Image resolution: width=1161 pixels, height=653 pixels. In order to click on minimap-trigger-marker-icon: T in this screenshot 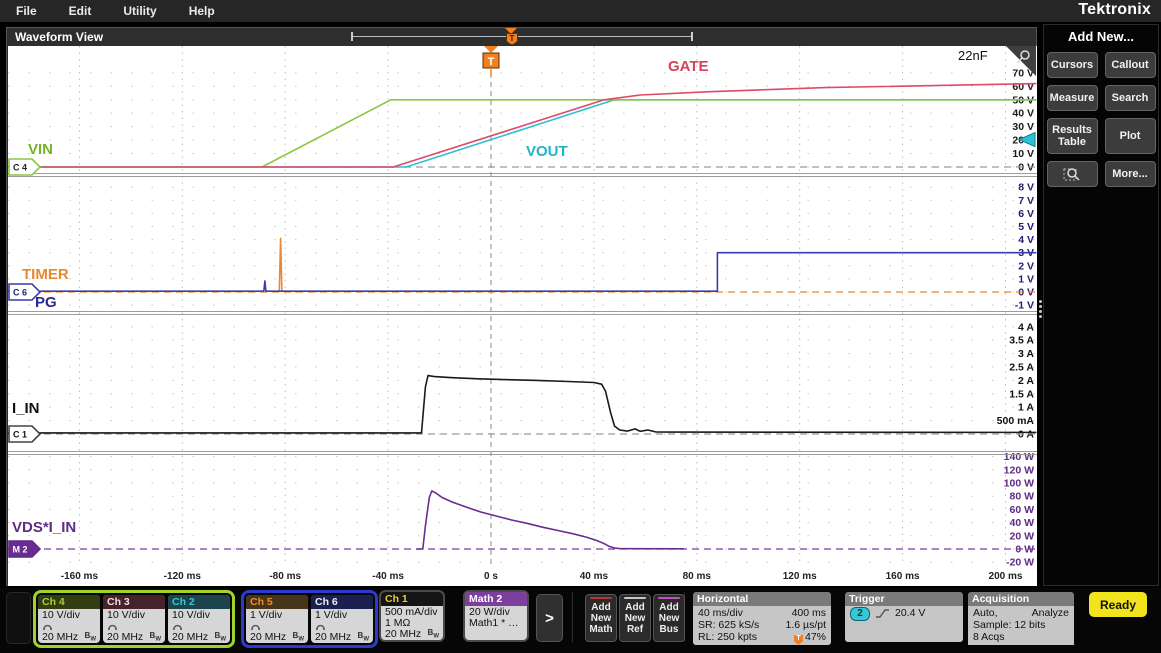, I will do `click(512, 39)`.